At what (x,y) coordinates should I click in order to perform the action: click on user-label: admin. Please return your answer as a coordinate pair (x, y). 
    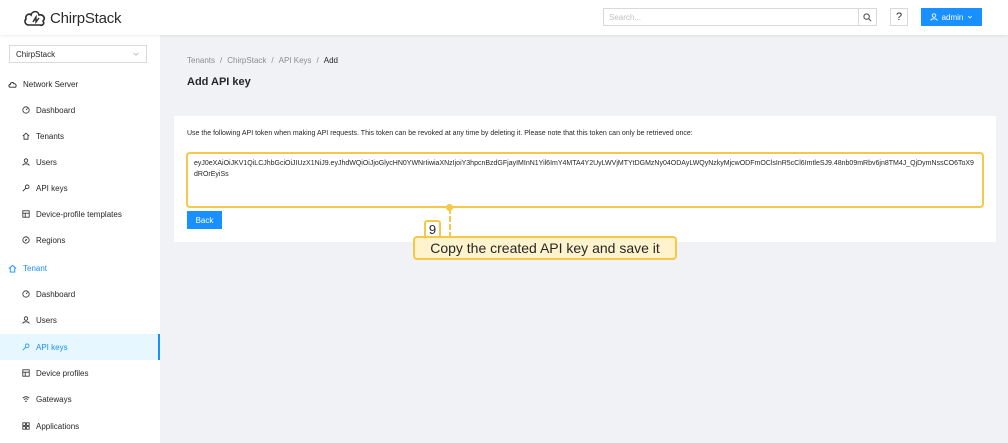
    Looking at the image, I should click on (952, 17).